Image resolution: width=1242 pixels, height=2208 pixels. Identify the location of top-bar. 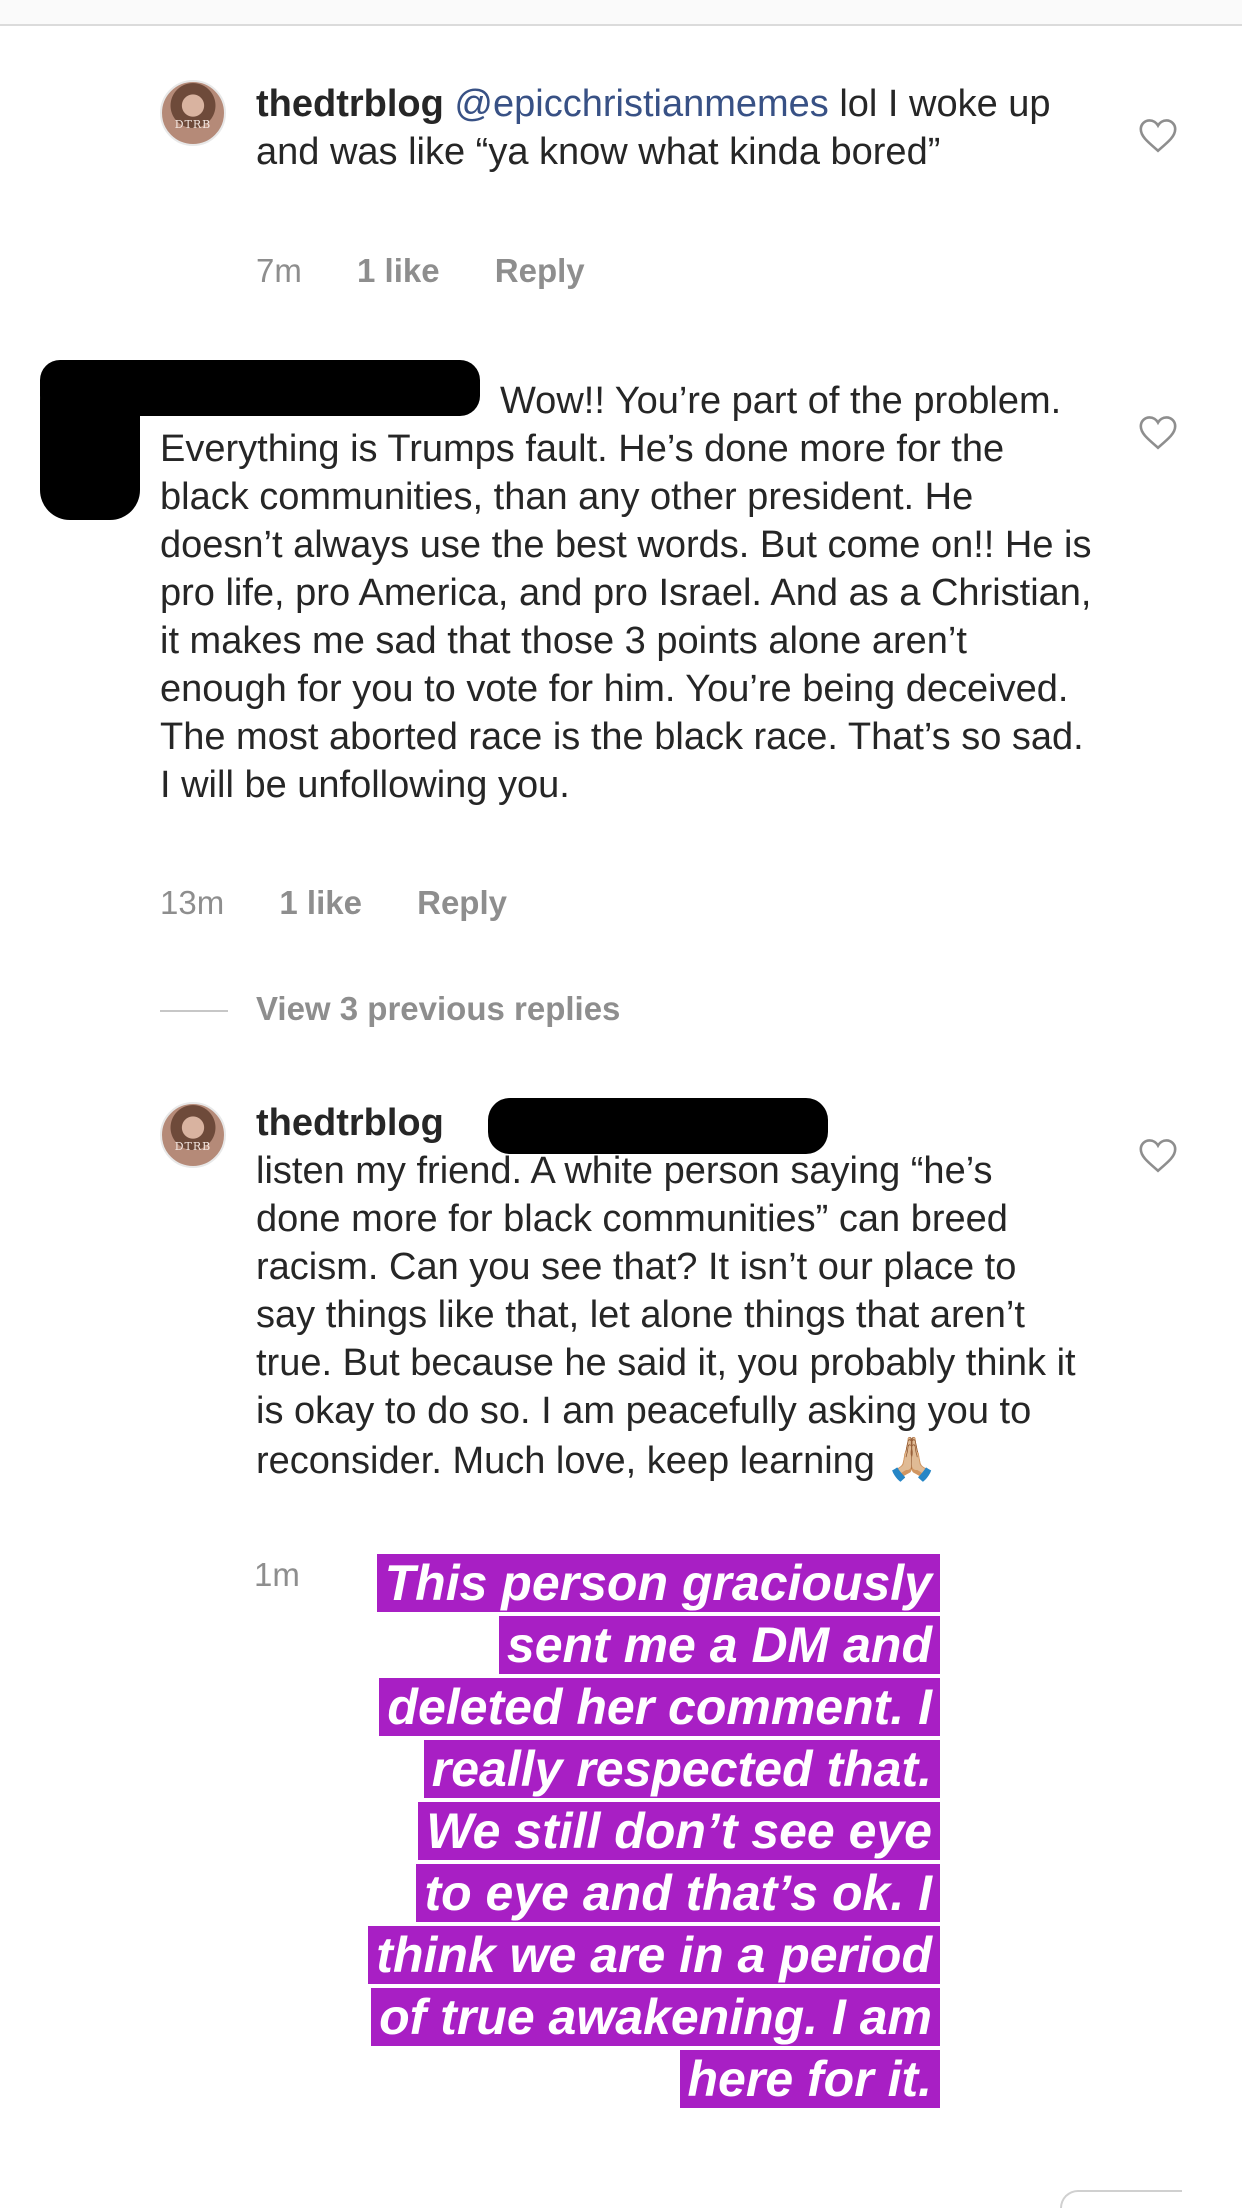
(621, 13).